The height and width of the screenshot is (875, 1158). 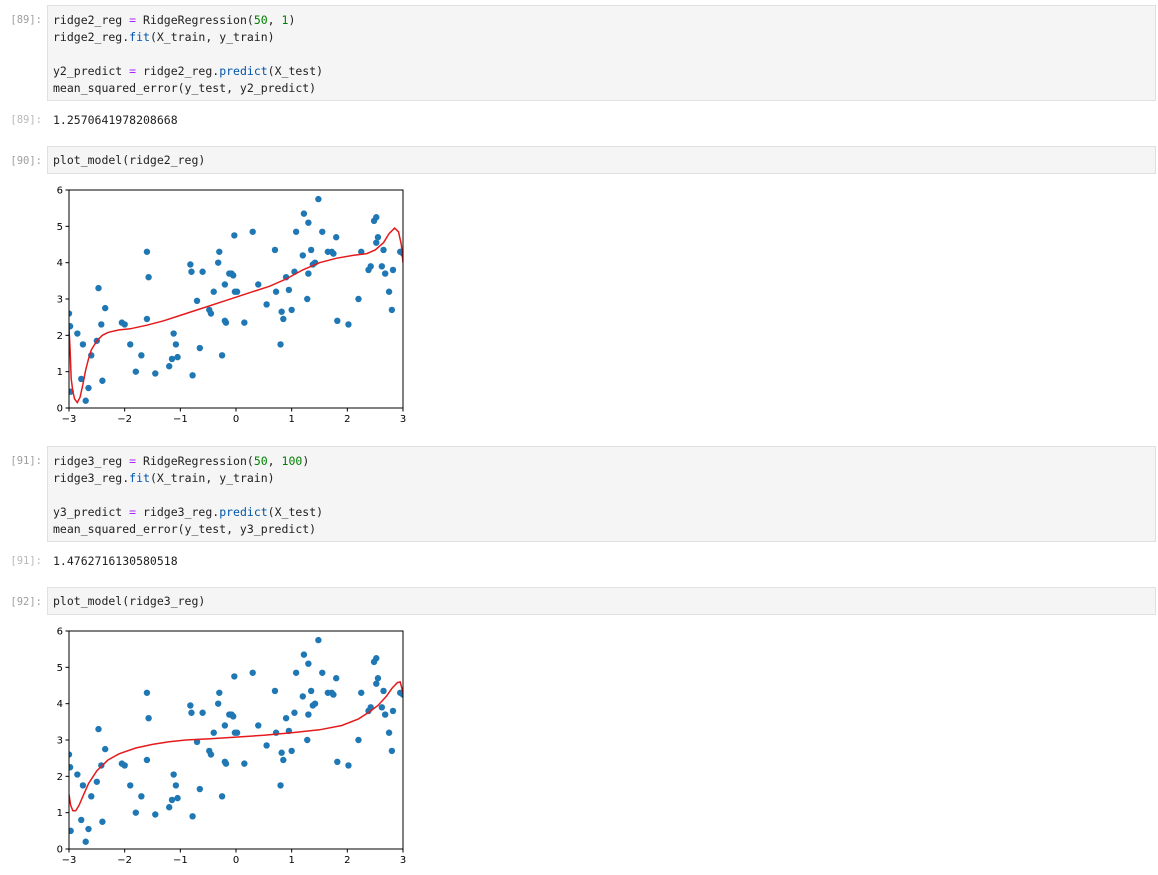 I want to click on code-cell-90: [90]: plot_model(ridge2_reg), so click(x=579, y=160).